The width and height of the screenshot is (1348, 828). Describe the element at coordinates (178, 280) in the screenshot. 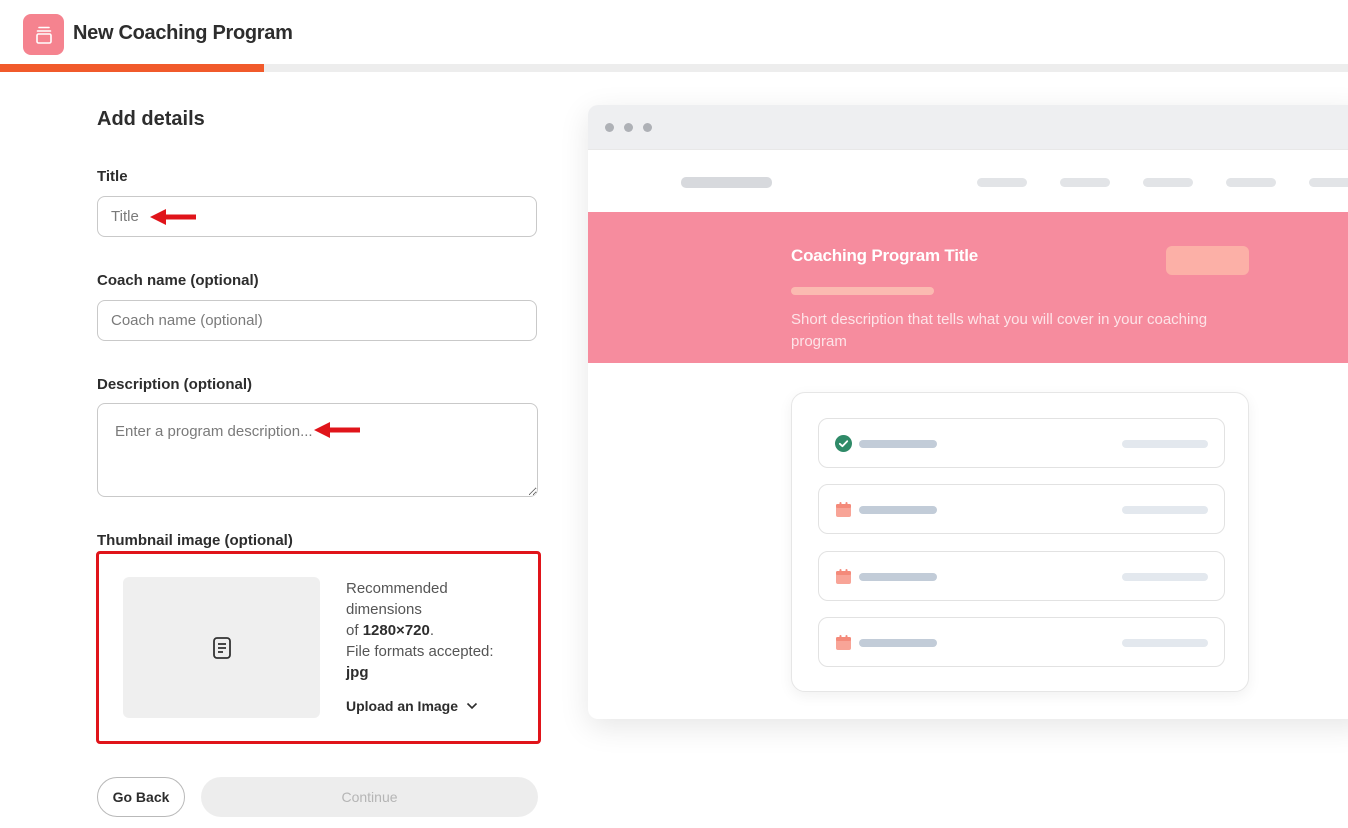

I see `coach-name-label: Coach name (optional)` at that location.